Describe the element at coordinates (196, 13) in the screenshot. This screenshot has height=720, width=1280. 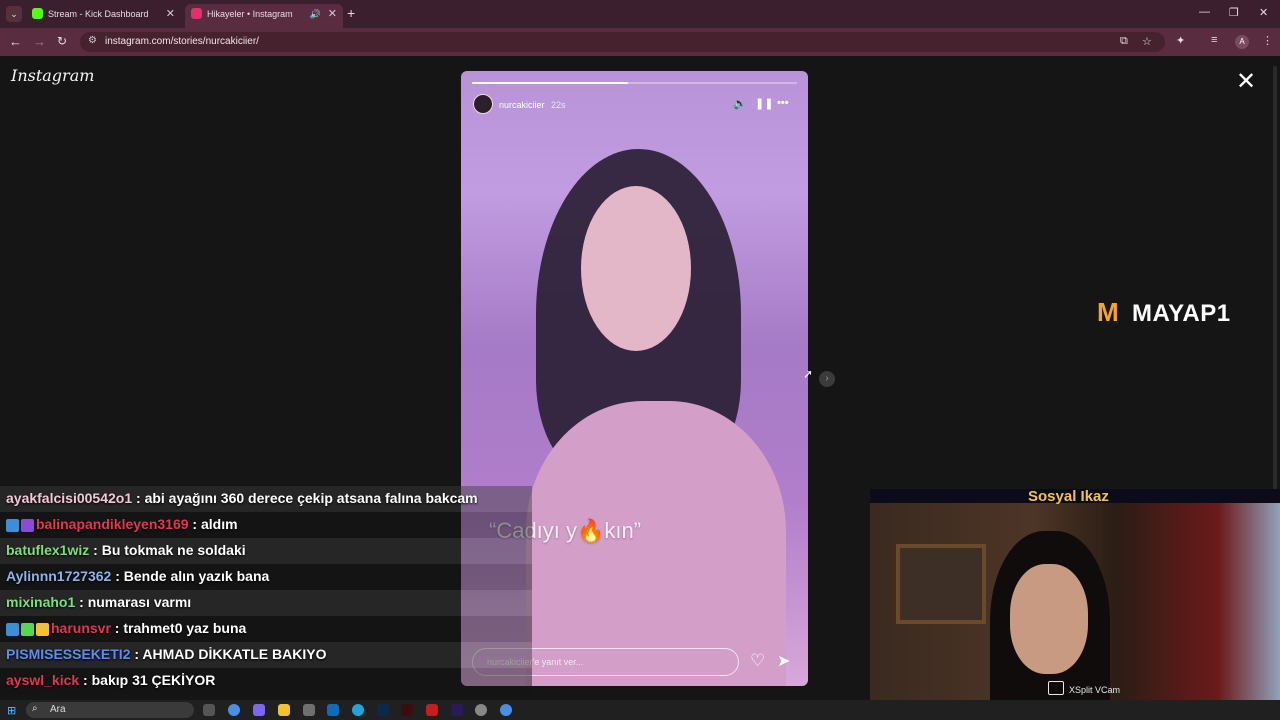
I see `instagram-favicon-icon` at that location.